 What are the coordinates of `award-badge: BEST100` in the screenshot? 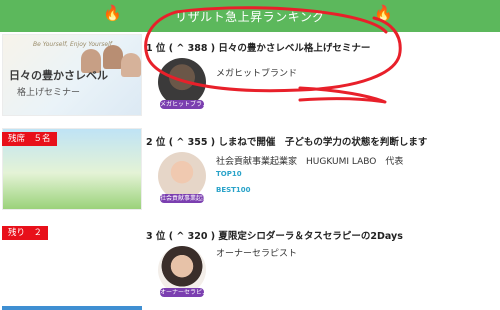 It's located at (233, 190).